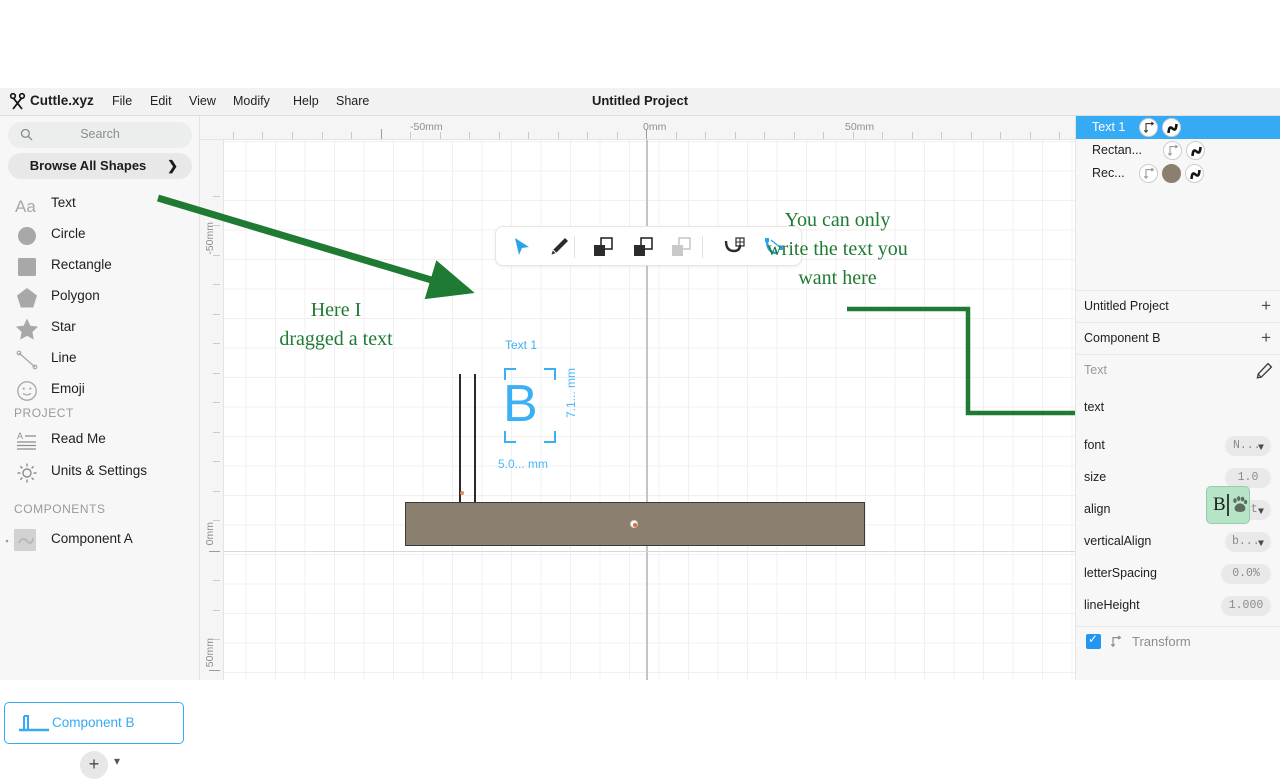  What do you see at coordinates (1178, 338) in the screenshot?
I see `group-row-component-b: Component B +` at bounding box center [1178, 338].